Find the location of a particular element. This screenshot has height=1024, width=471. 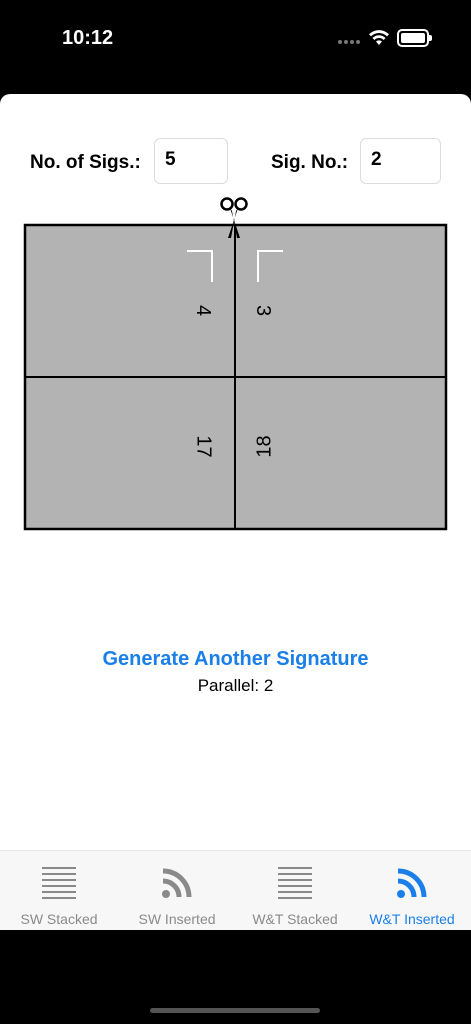

sigs-label: No. of Sigs.: is located at coordinates (85, 162).